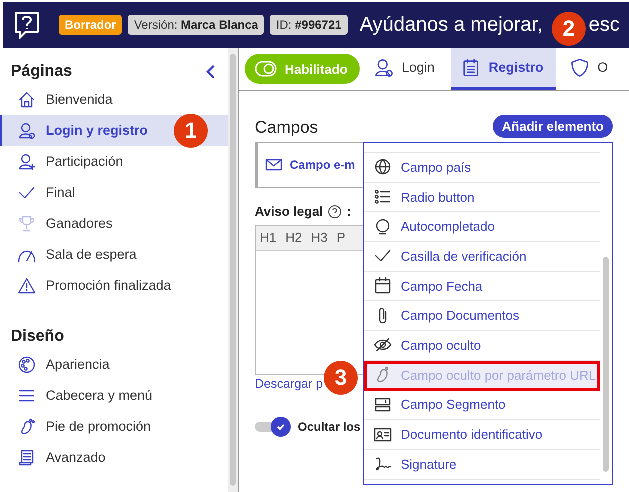 The width and height of the screenshot is (629, 492). What do you see at coordinates (27, 285) in the screenshot?
I see `warning-icon` at bounding box center [27, 285].